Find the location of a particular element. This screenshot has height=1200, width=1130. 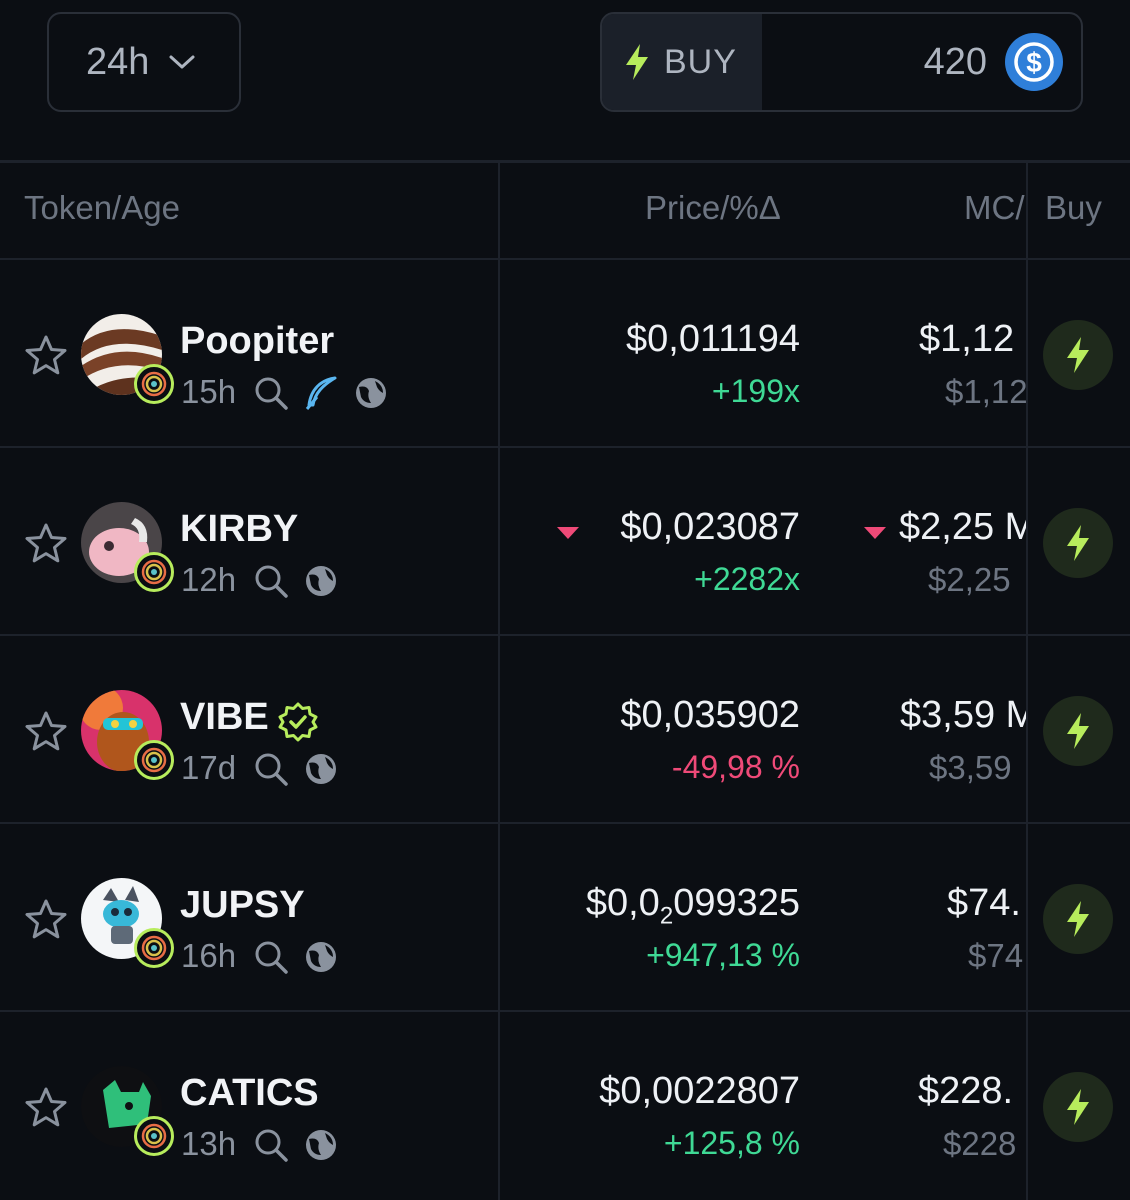

market-cap: $74. is located at coordinates (984, 903).